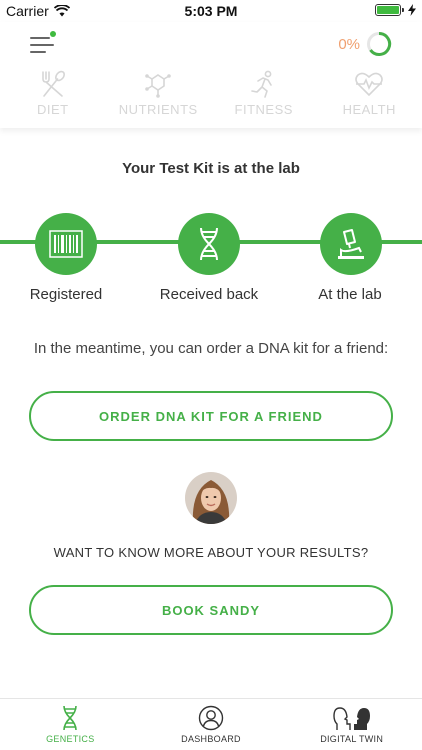  Describe the element at coordinates (261, 84) in the screenshot. I see `runner-icon` at that location.